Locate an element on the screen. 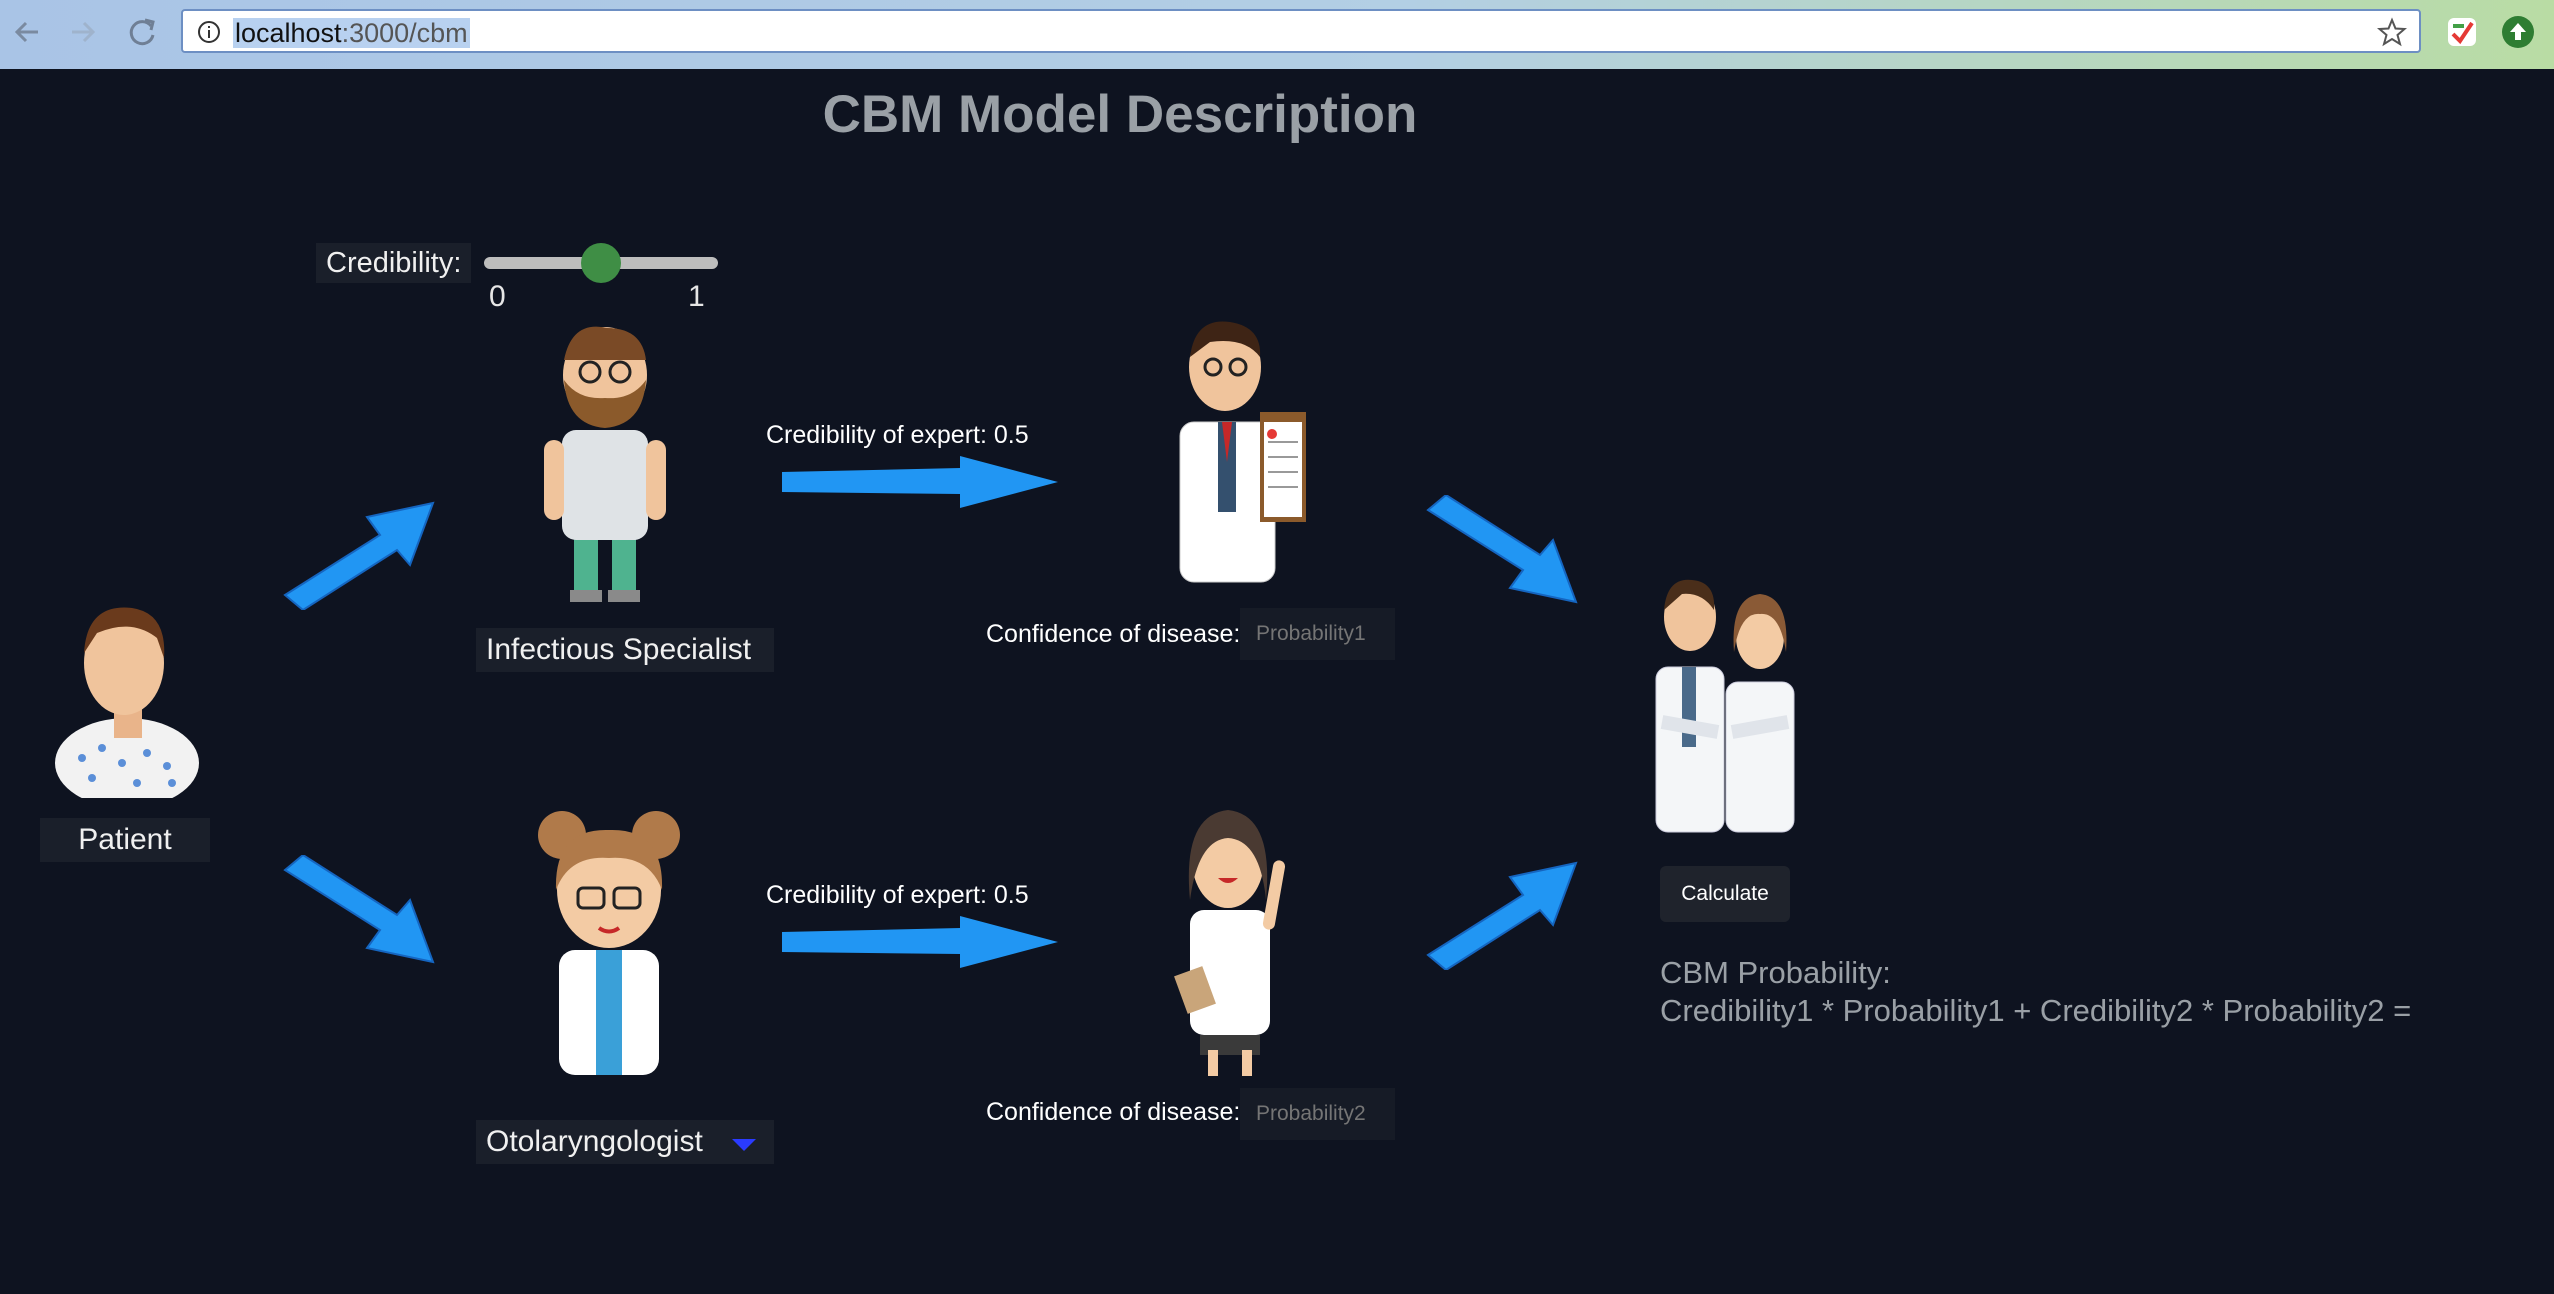  arrow-doctor2-to-team is located at coordinates (1502, 915).